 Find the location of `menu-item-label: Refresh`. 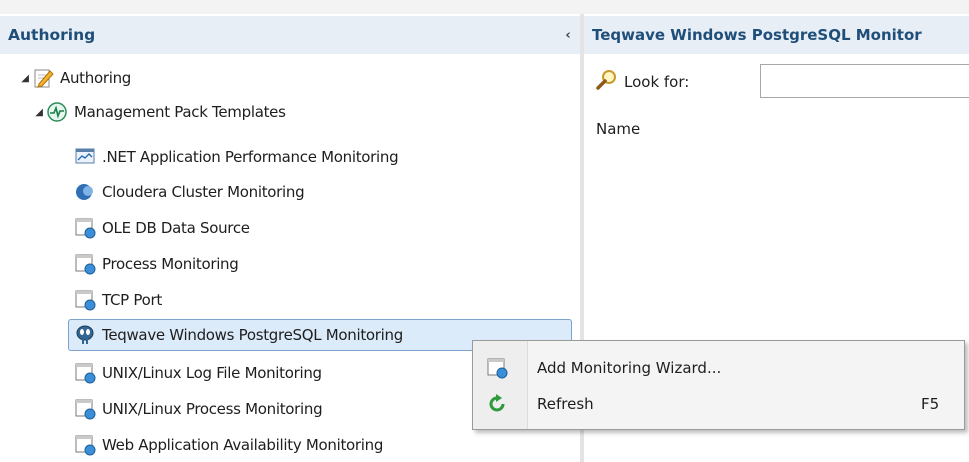

menu-item-label: Refresh is located at coordinates (565, 404).